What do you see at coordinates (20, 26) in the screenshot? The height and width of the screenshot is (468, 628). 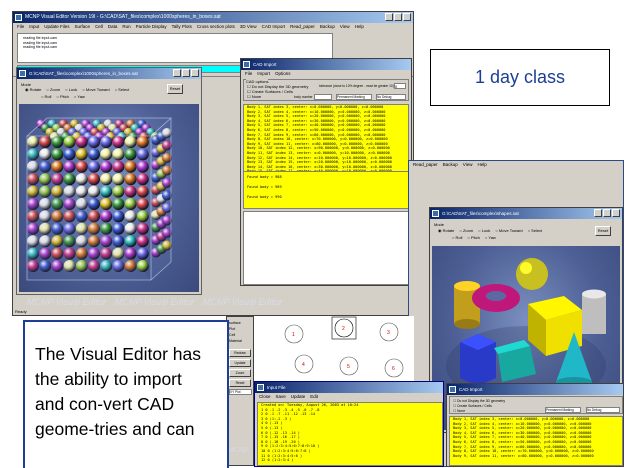 I see `main-menu-item: File` at bounding box center [20, 26].